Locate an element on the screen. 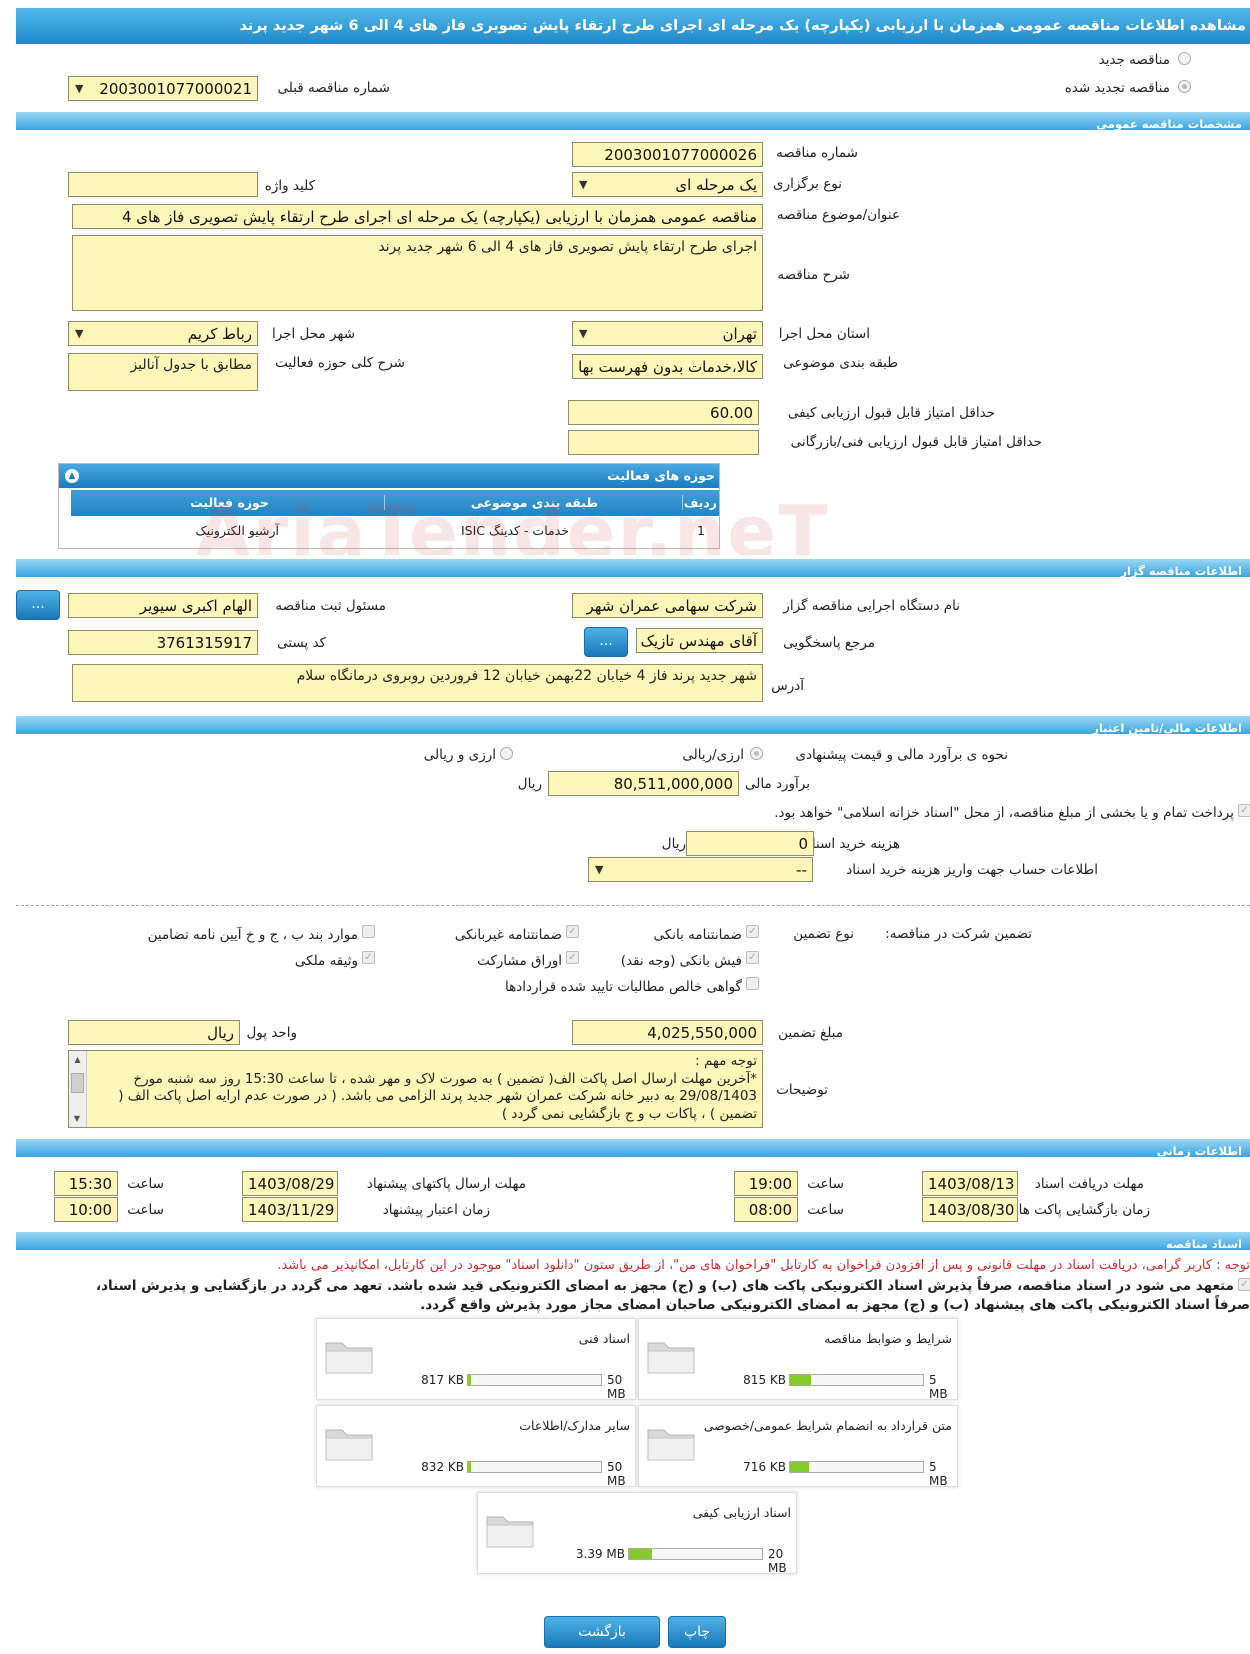 This screenshot has width=1250, height=1654. estimate-field: 80,511,000,000 is located at coordinates (643, 783).